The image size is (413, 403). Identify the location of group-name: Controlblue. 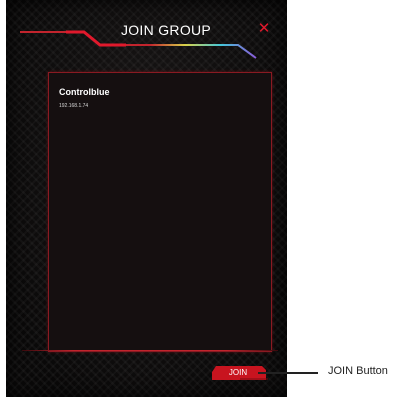
(84, 92).